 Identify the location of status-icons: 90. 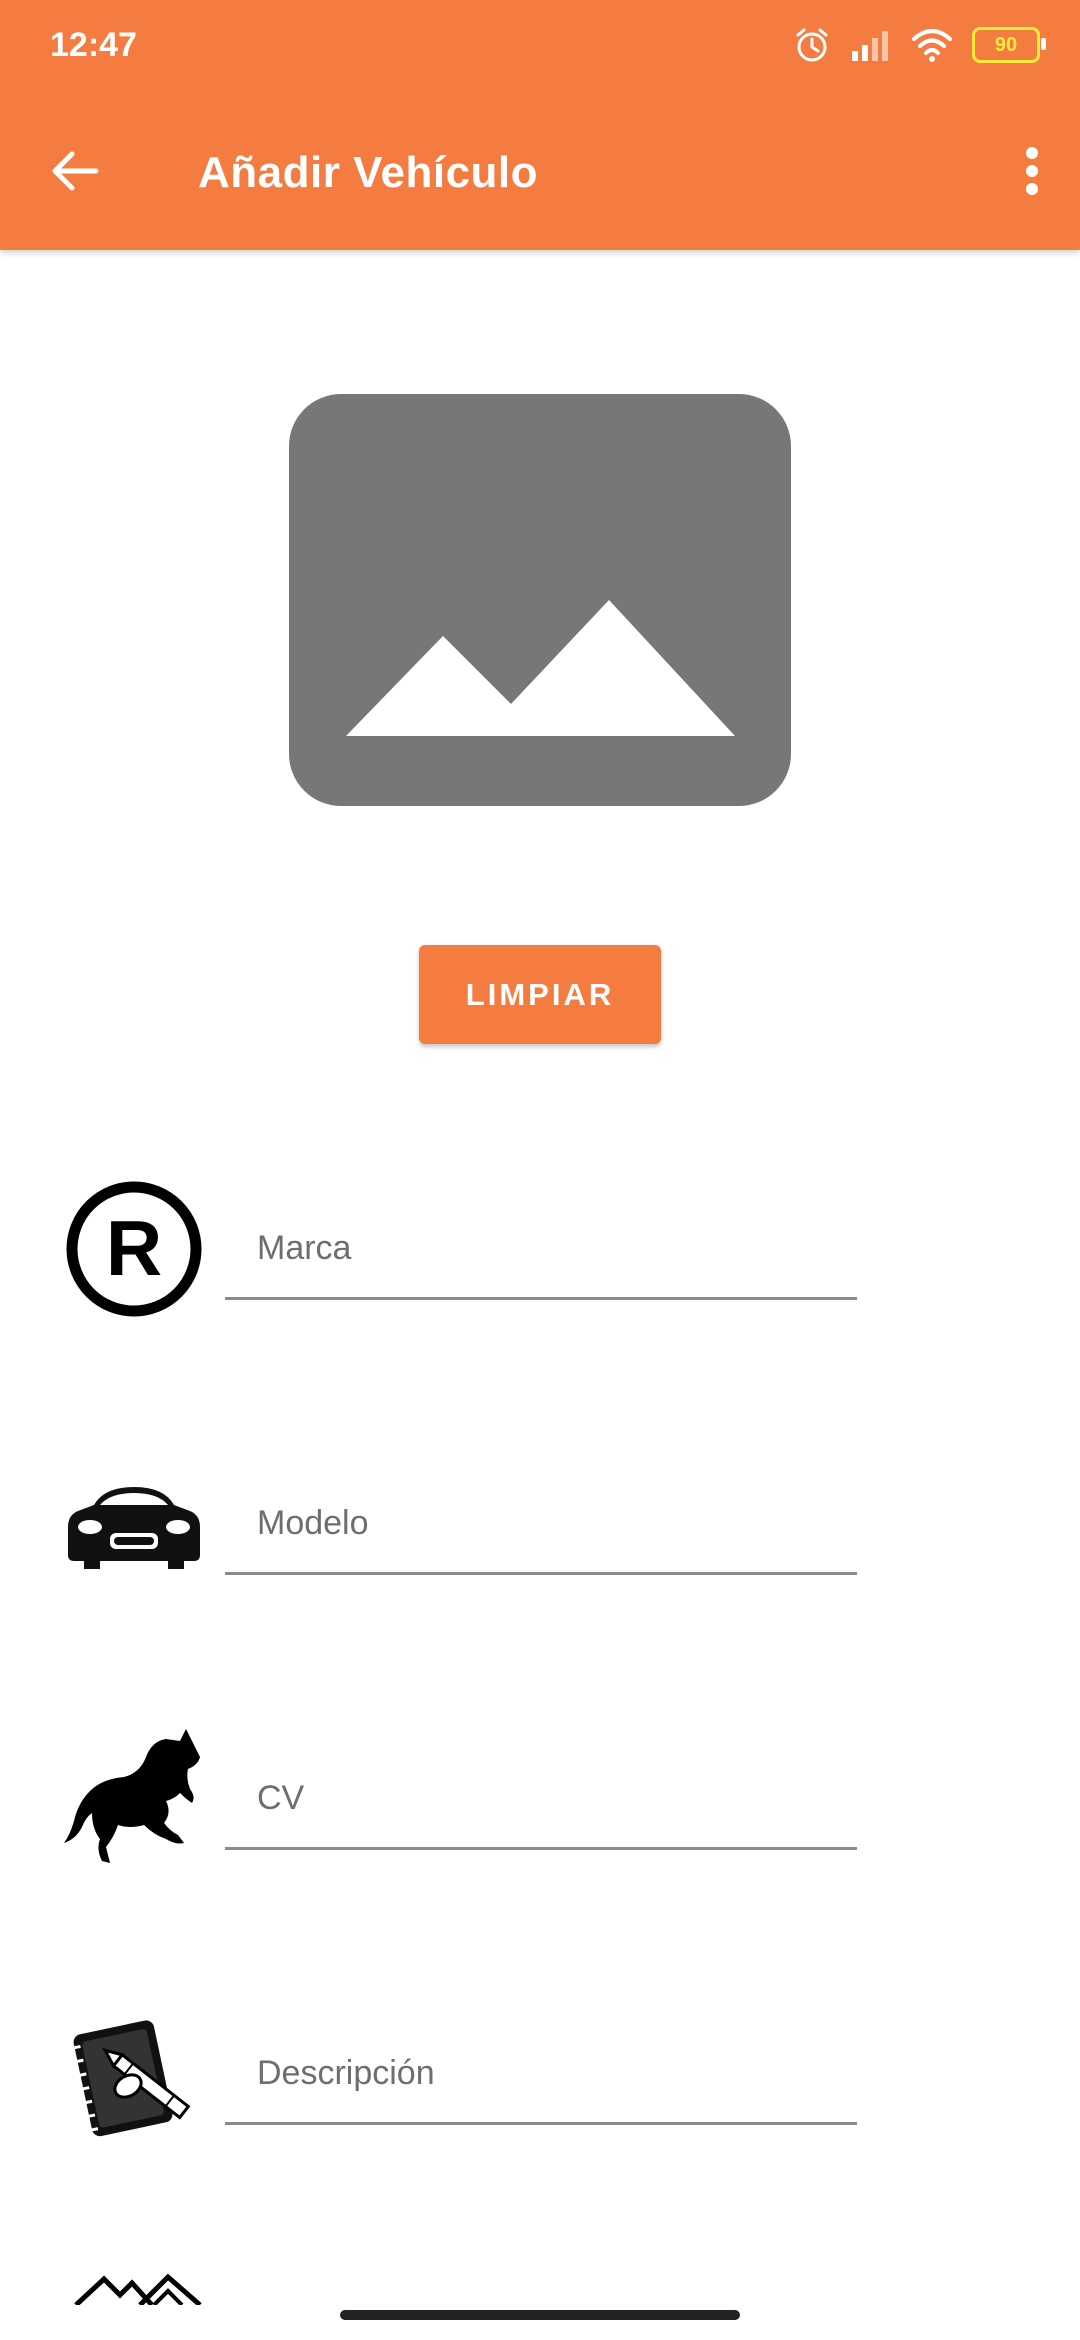
(919, 45).